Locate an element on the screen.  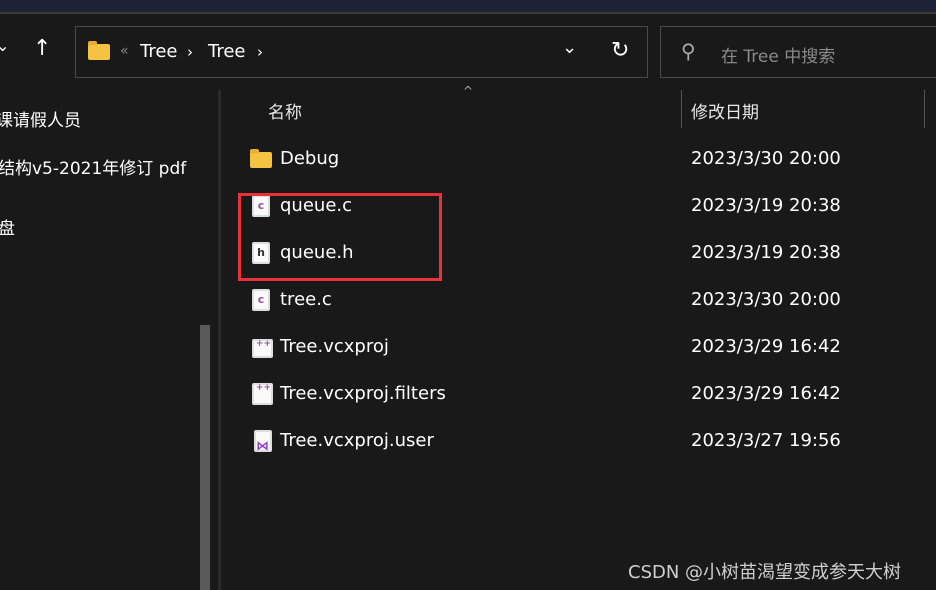
c-file-icon: c is located at coordinates (261, 300).